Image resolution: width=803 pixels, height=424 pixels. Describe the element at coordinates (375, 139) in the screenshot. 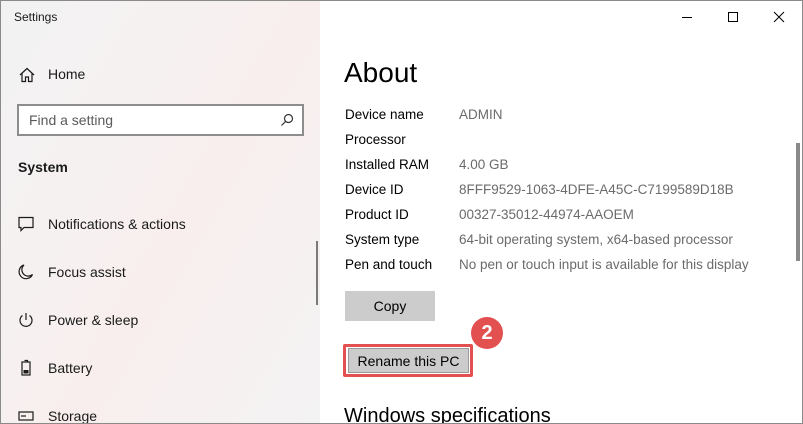

I see `spec-label: Processor` at that location.